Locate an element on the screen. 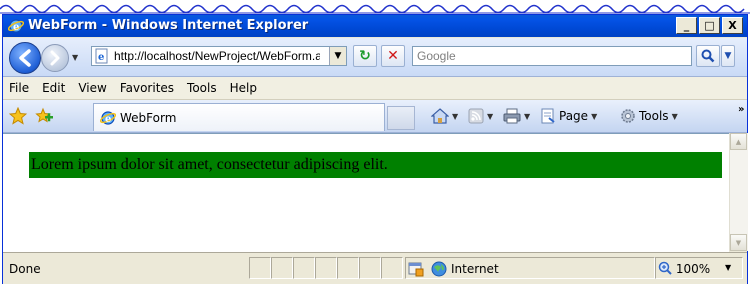 The height and width of the screenshot is (284, 750). tab-webform: e WebForm is located at coordinates (239, 117).